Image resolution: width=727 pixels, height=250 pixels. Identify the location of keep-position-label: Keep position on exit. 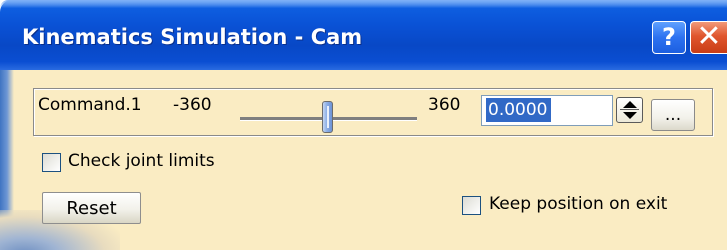
(578, 204).